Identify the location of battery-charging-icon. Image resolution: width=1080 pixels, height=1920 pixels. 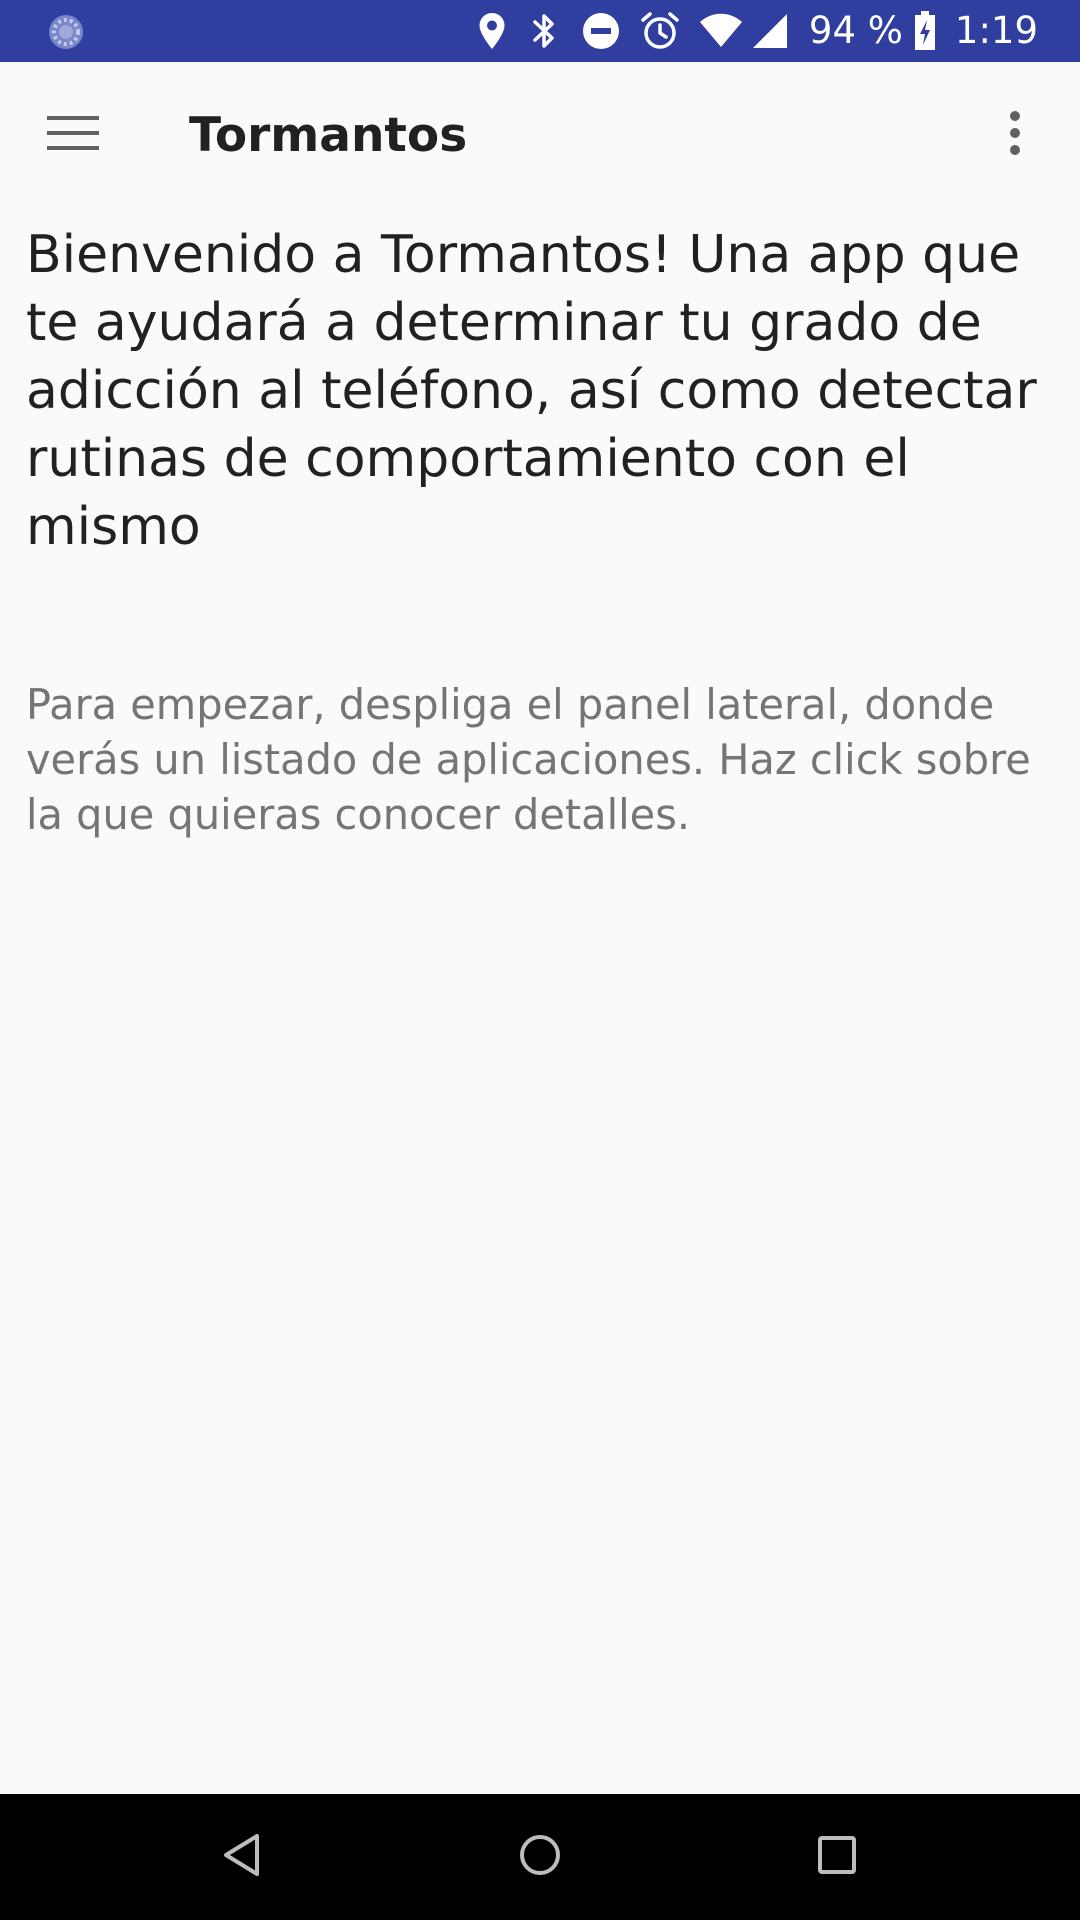
(925, 31).